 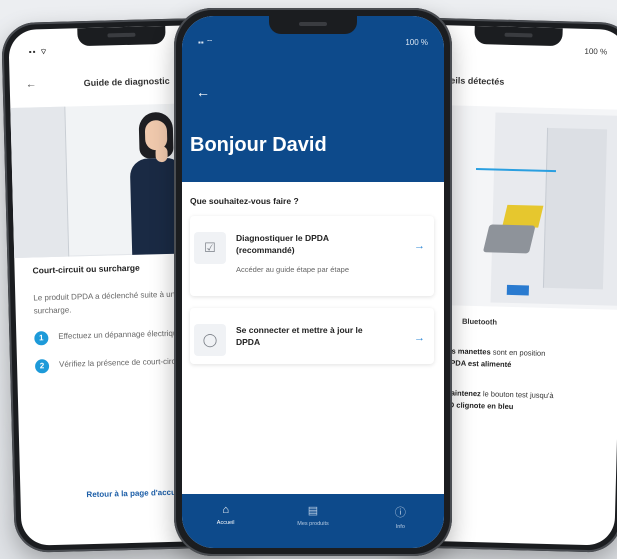 I want to click on nav-label: Accueil, so click(x=225, y=523).